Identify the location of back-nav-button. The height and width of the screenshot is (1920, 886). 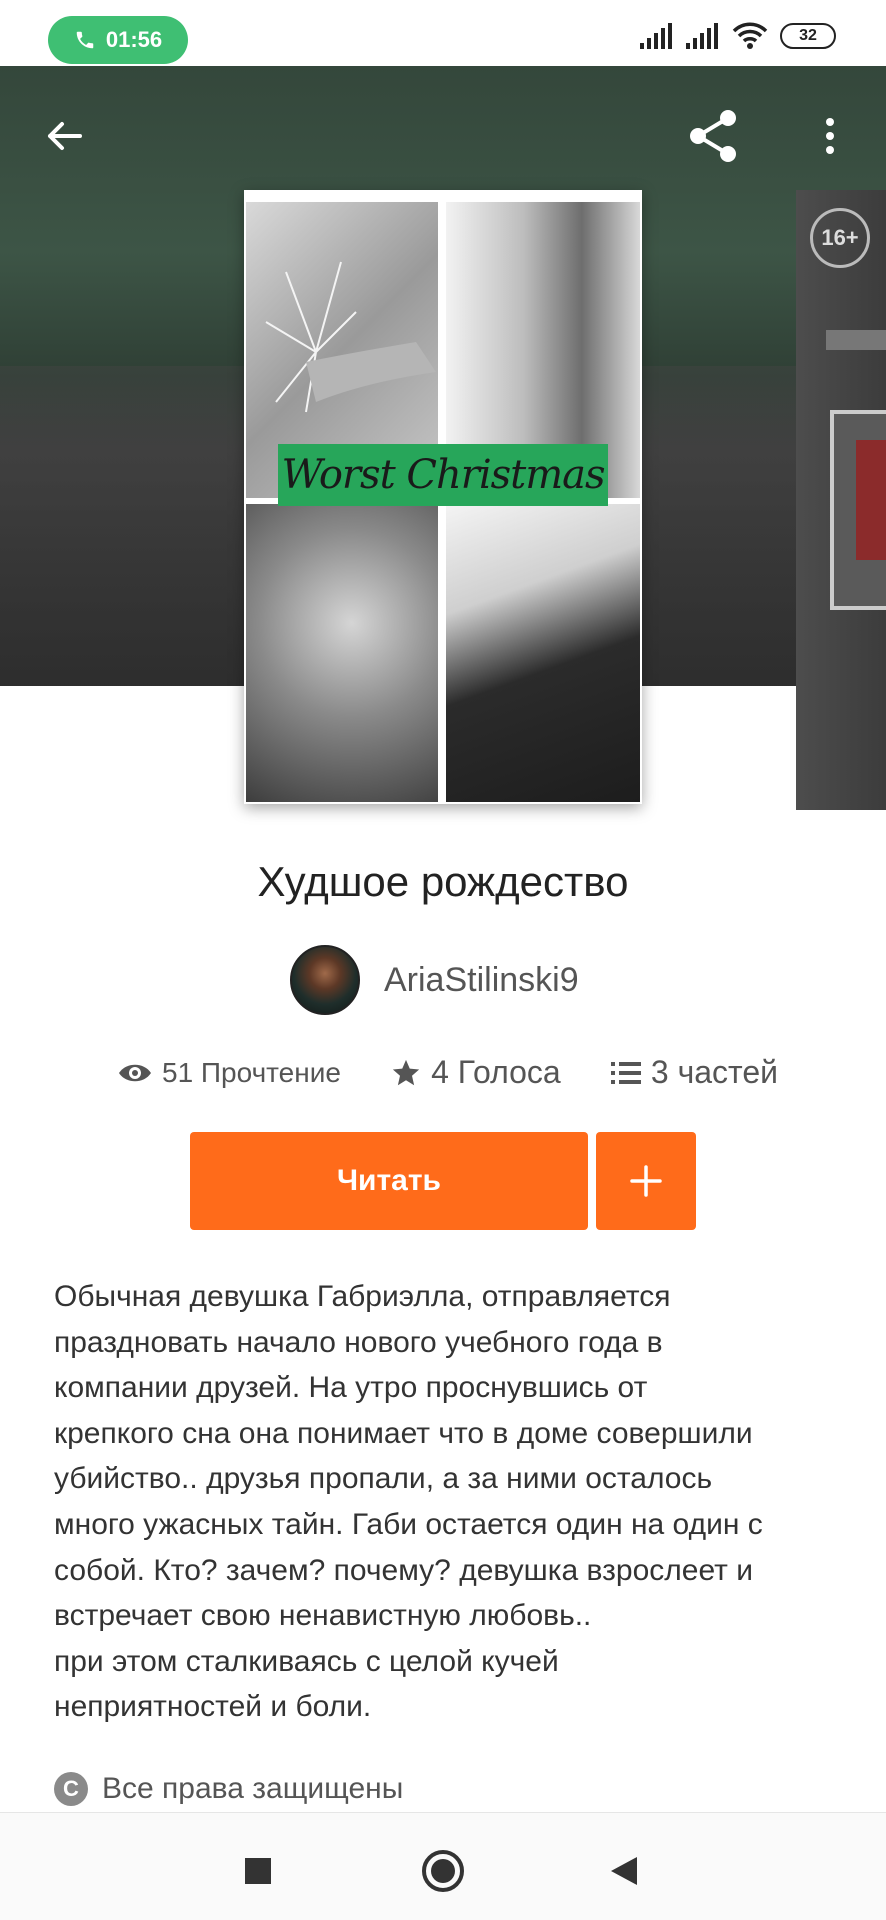
(624, 1871).